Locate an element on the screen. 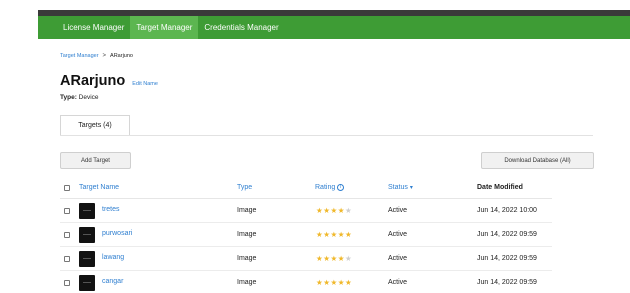  title-row: ARarjuno Edit Name is located at coordinates (109, 81).